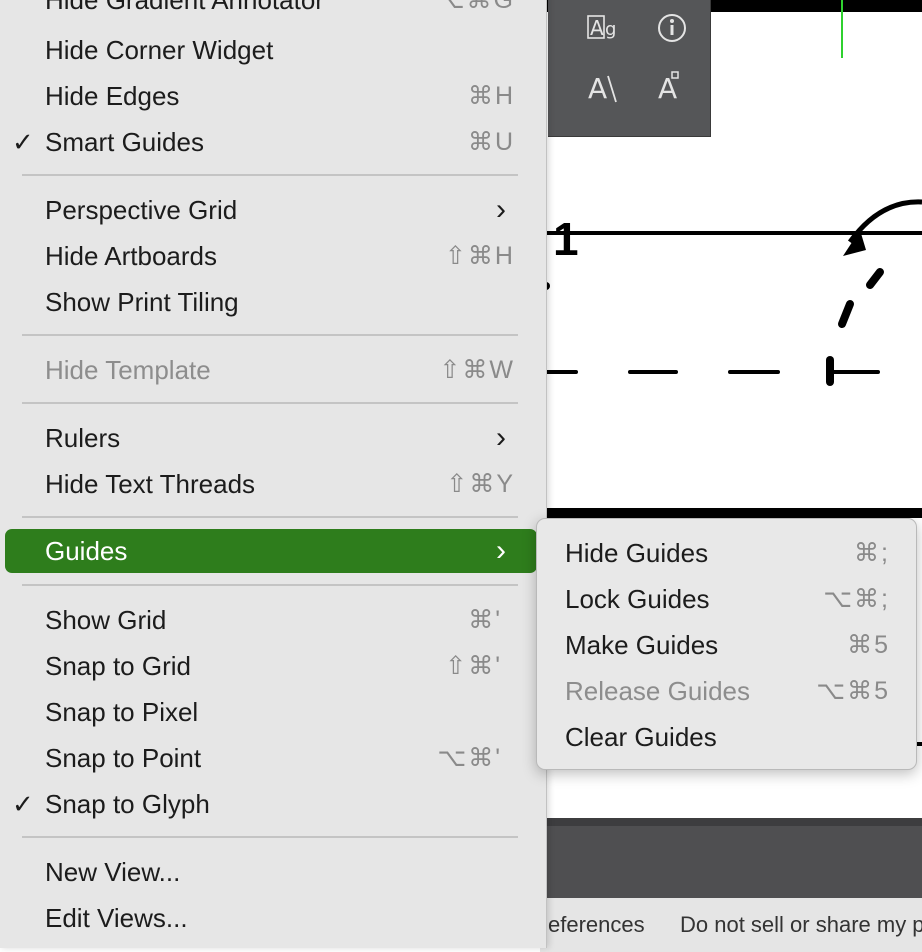  What do you see at coordinates (124, 142) in the screenshot?
I see `menu-item-label: Smart Guides` at bounding box center [124, 142].